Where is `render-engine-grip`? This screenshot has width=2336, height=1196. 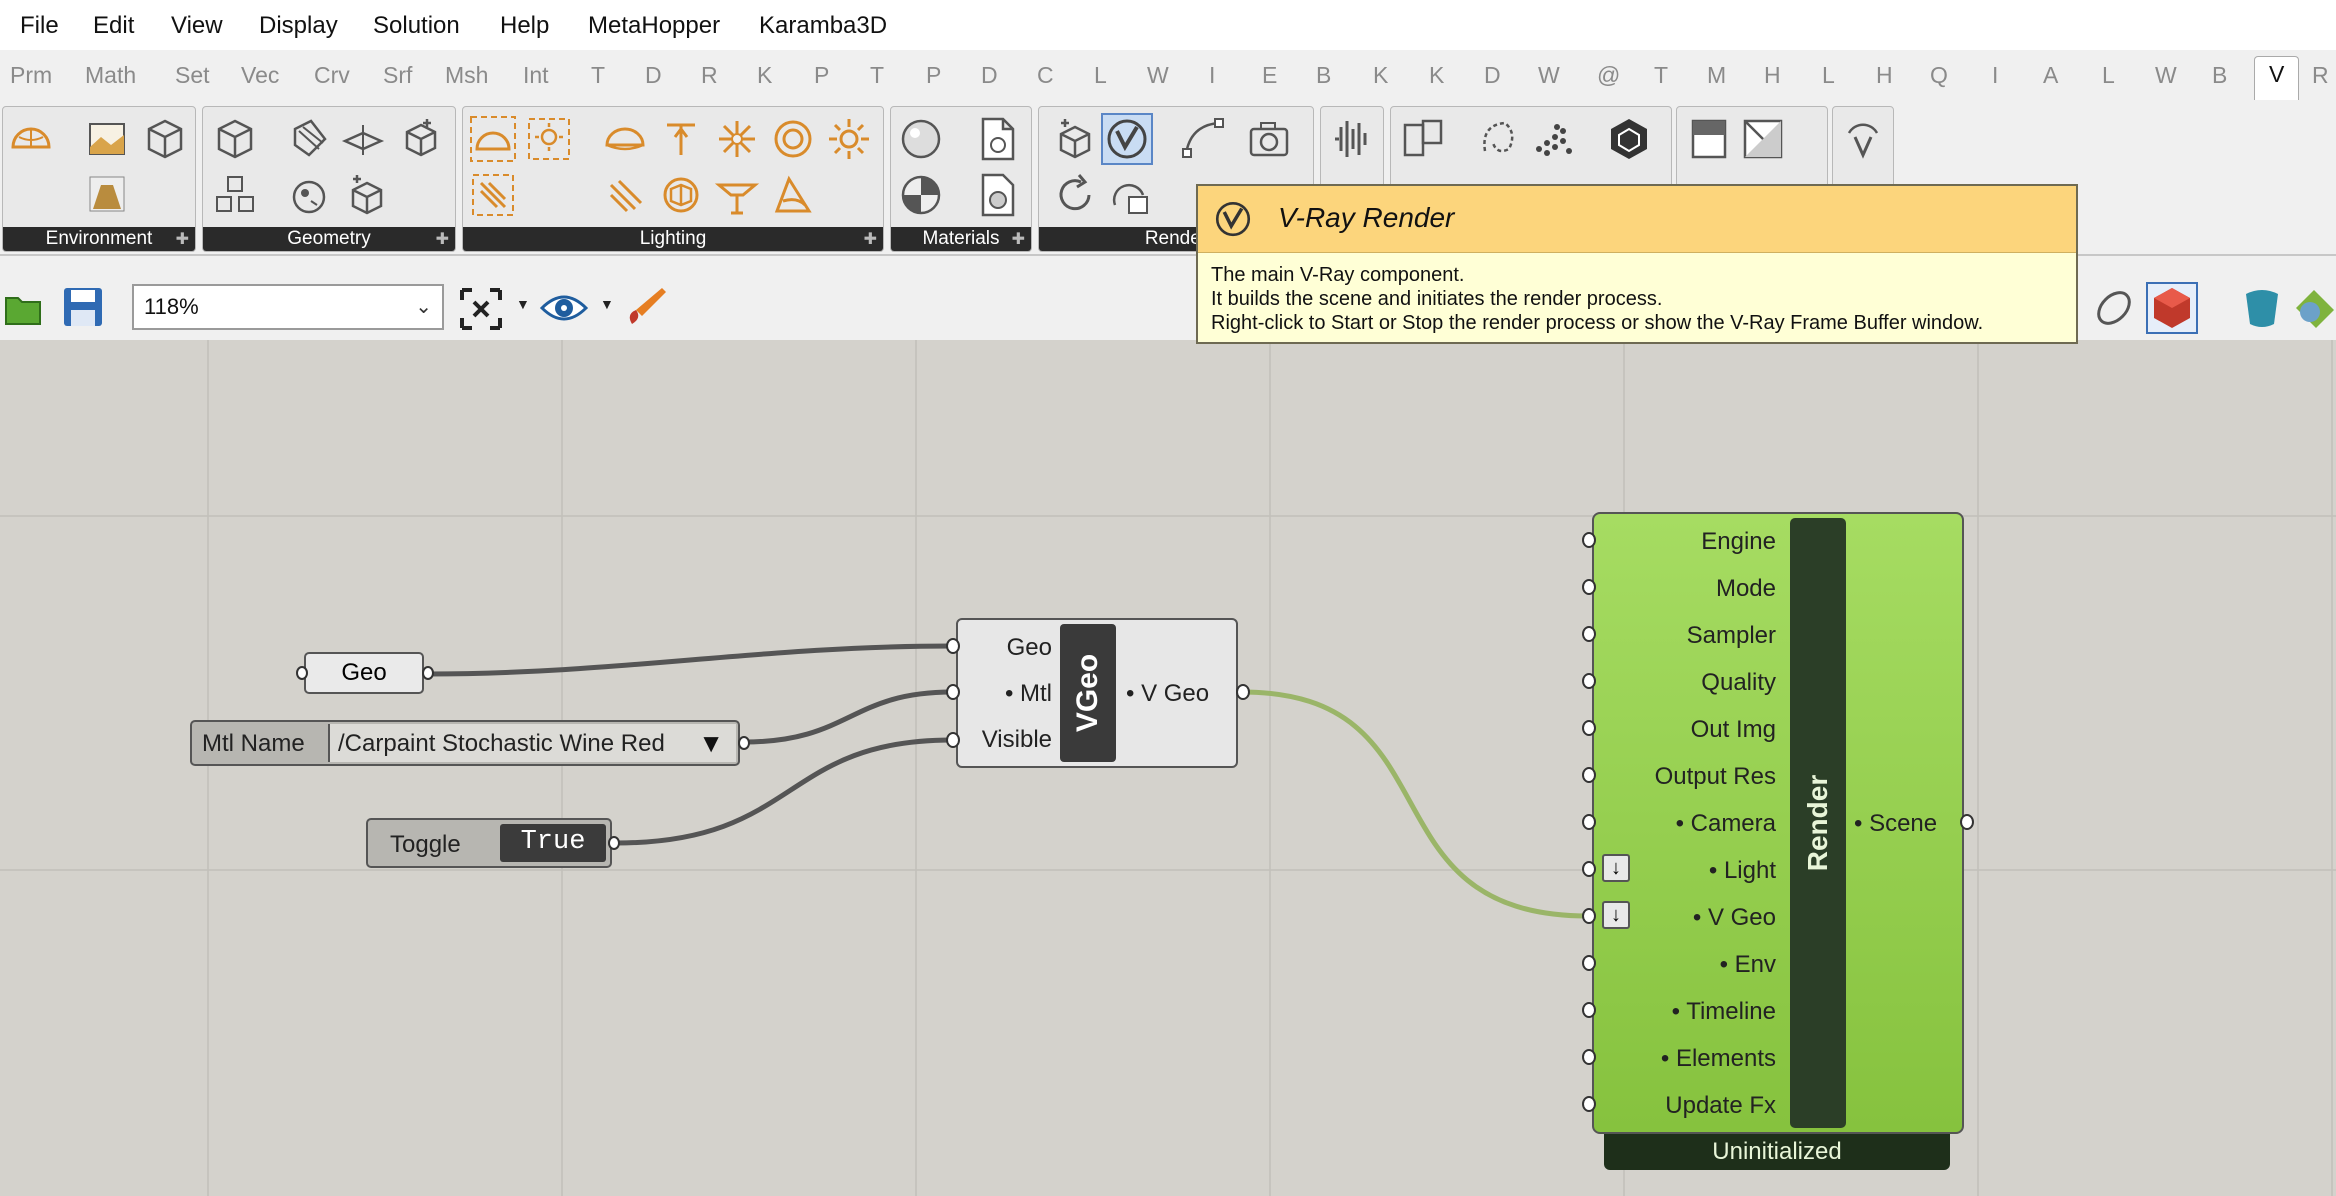 render-engine-grip is located at coordinates (1589, 540).